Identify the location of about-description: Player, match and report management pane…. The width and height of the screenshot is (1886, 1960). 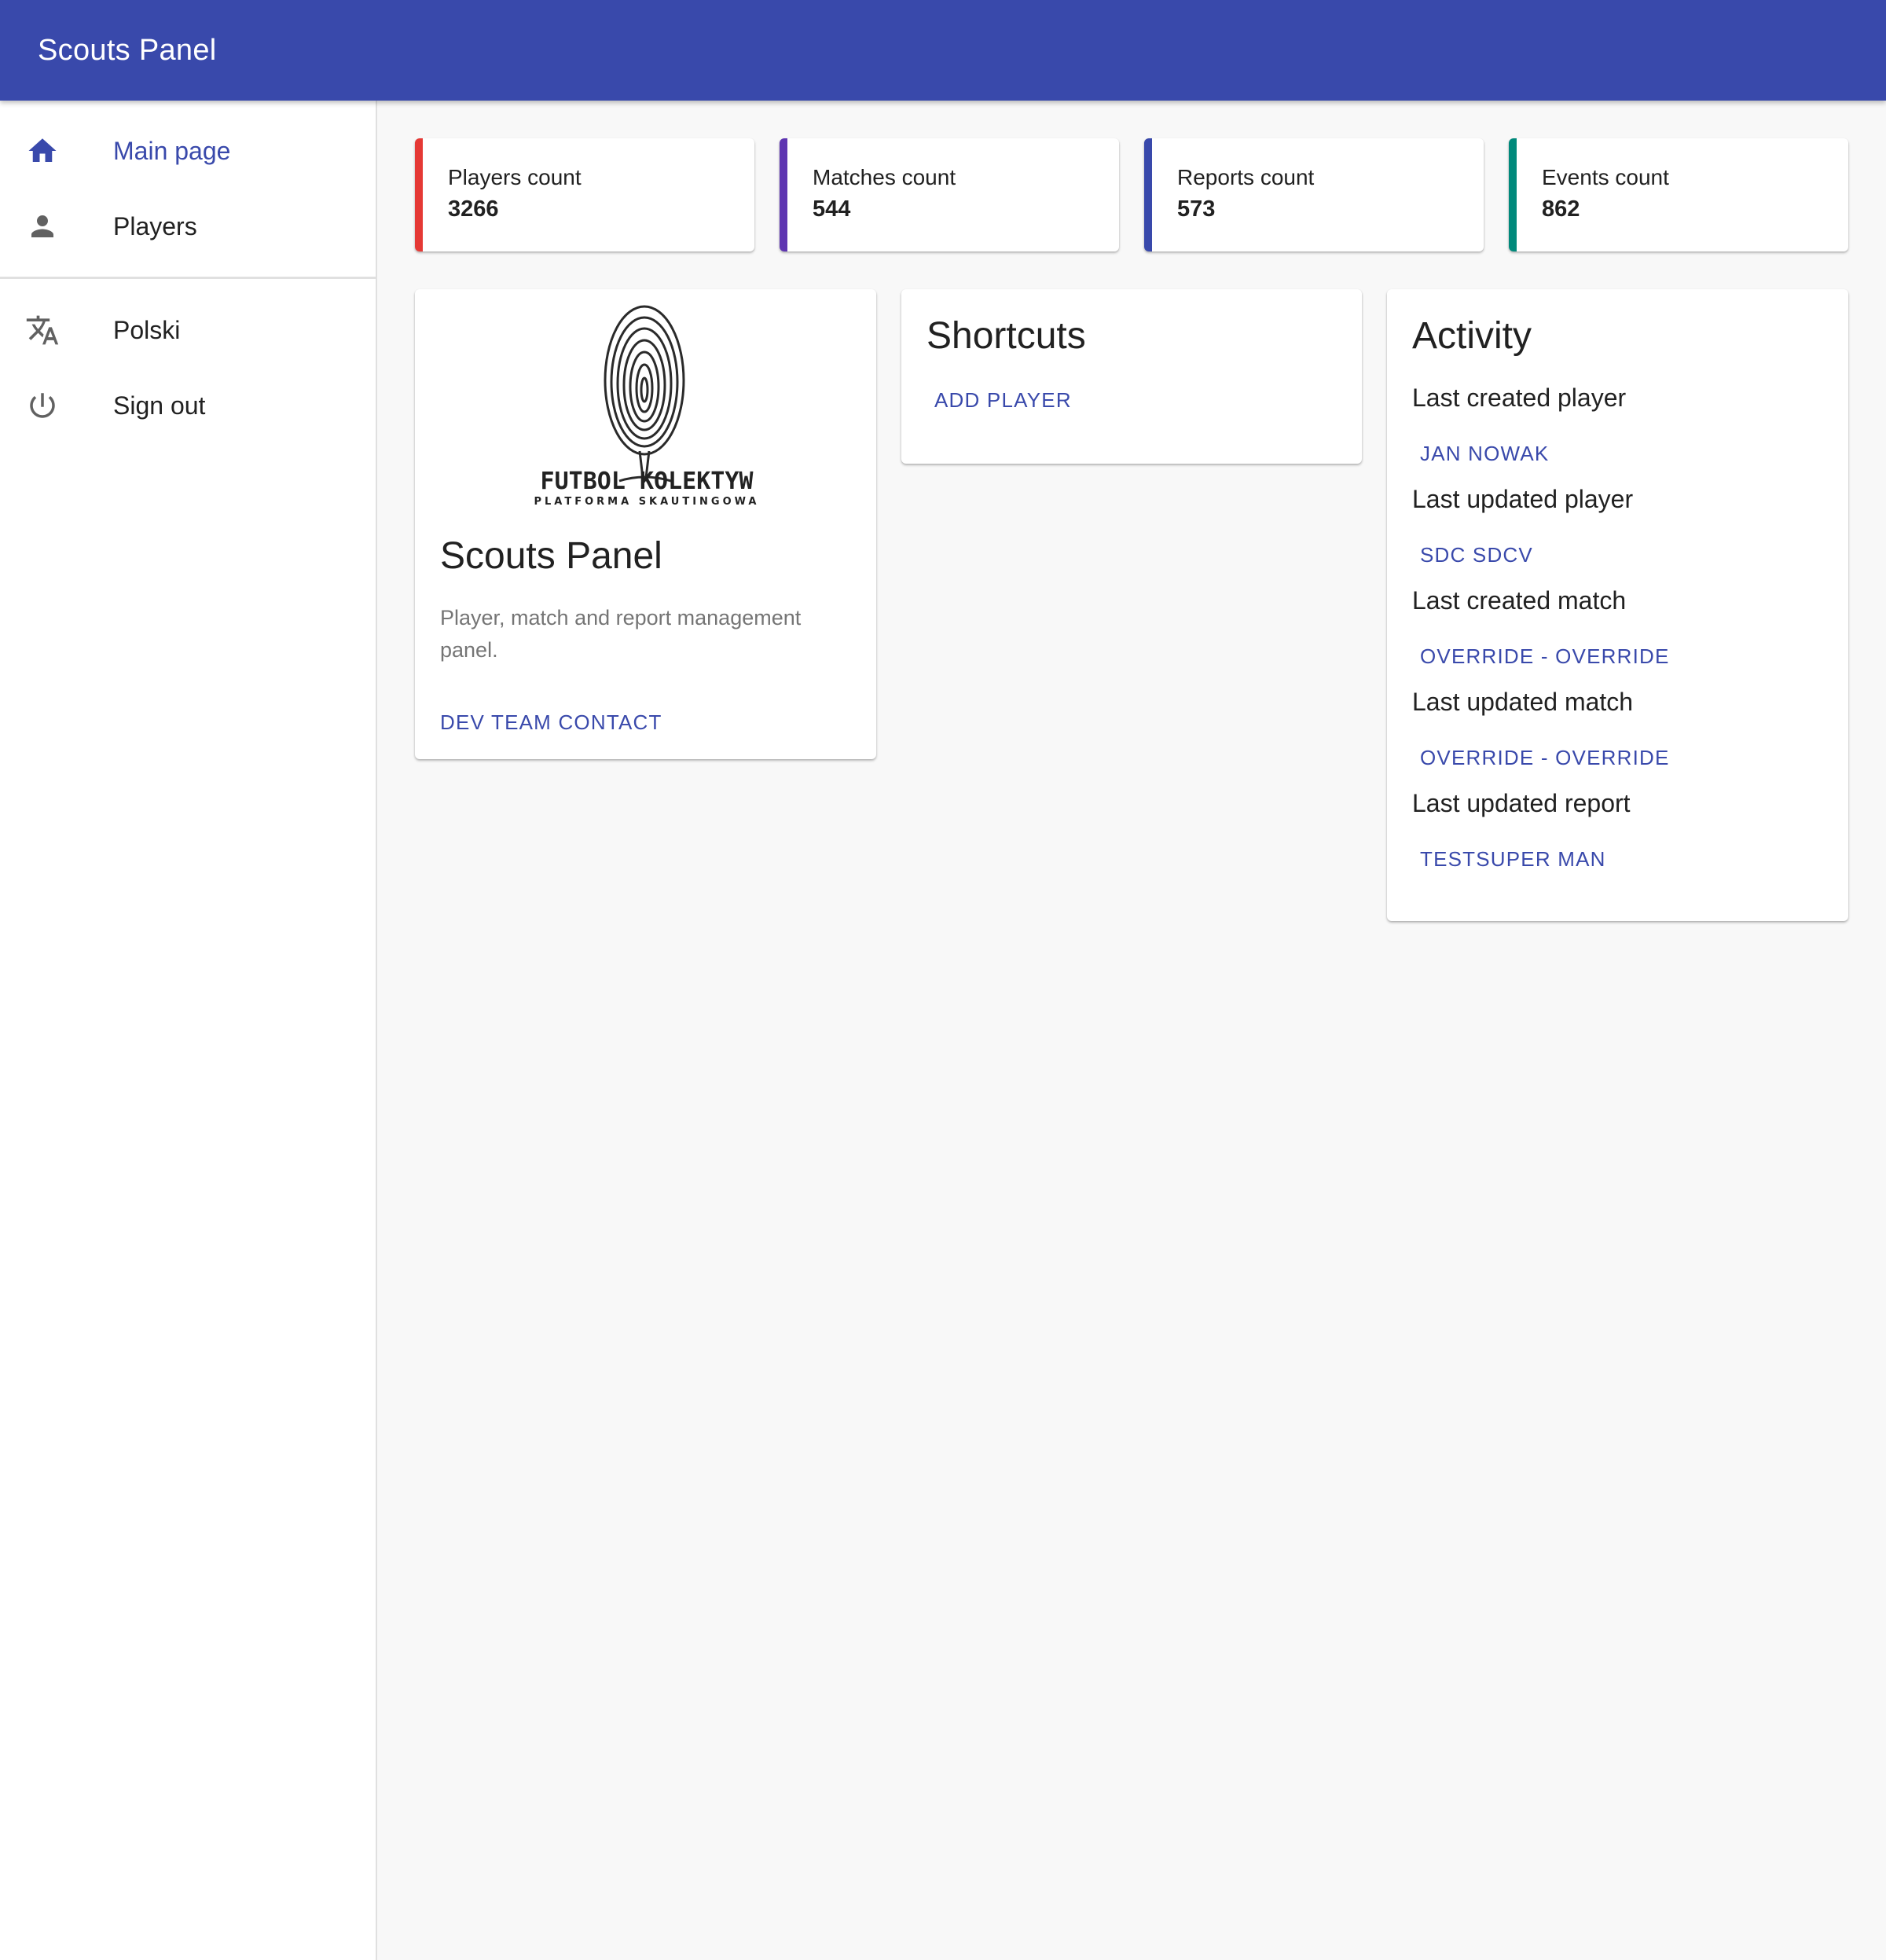
(621, 634).